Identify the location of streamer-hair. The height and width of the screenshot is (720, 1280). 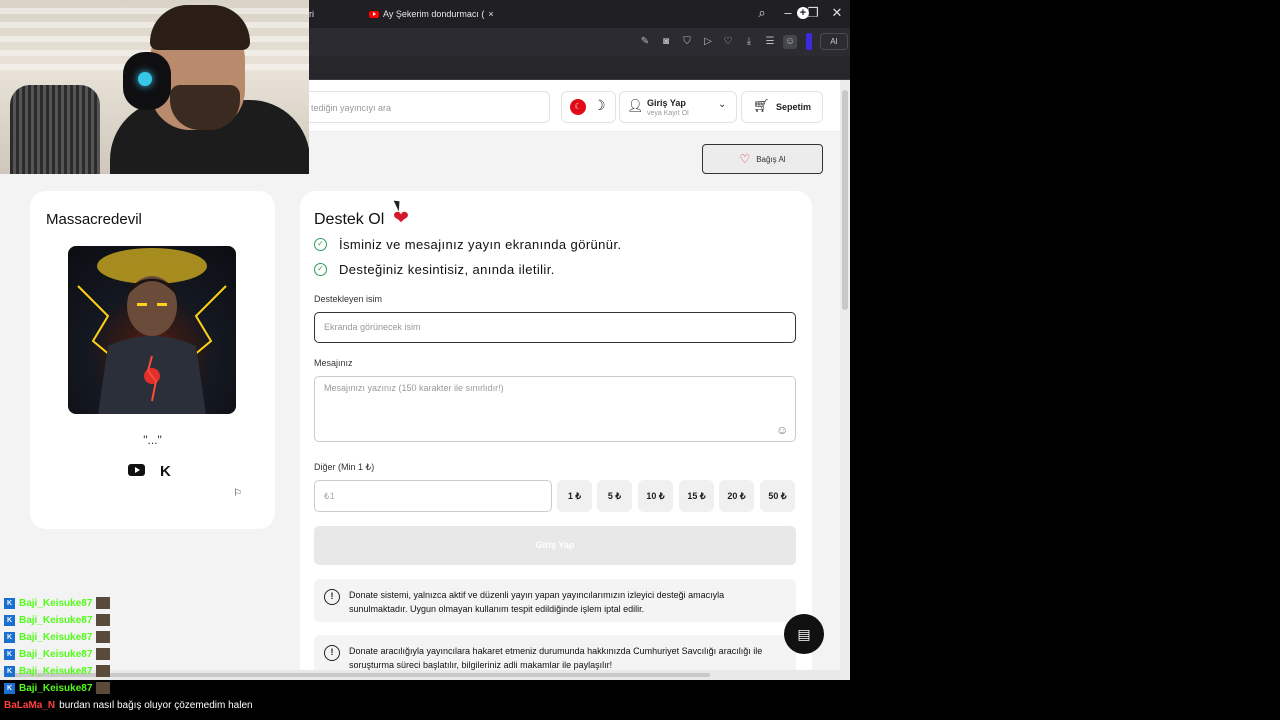
(200, 27).